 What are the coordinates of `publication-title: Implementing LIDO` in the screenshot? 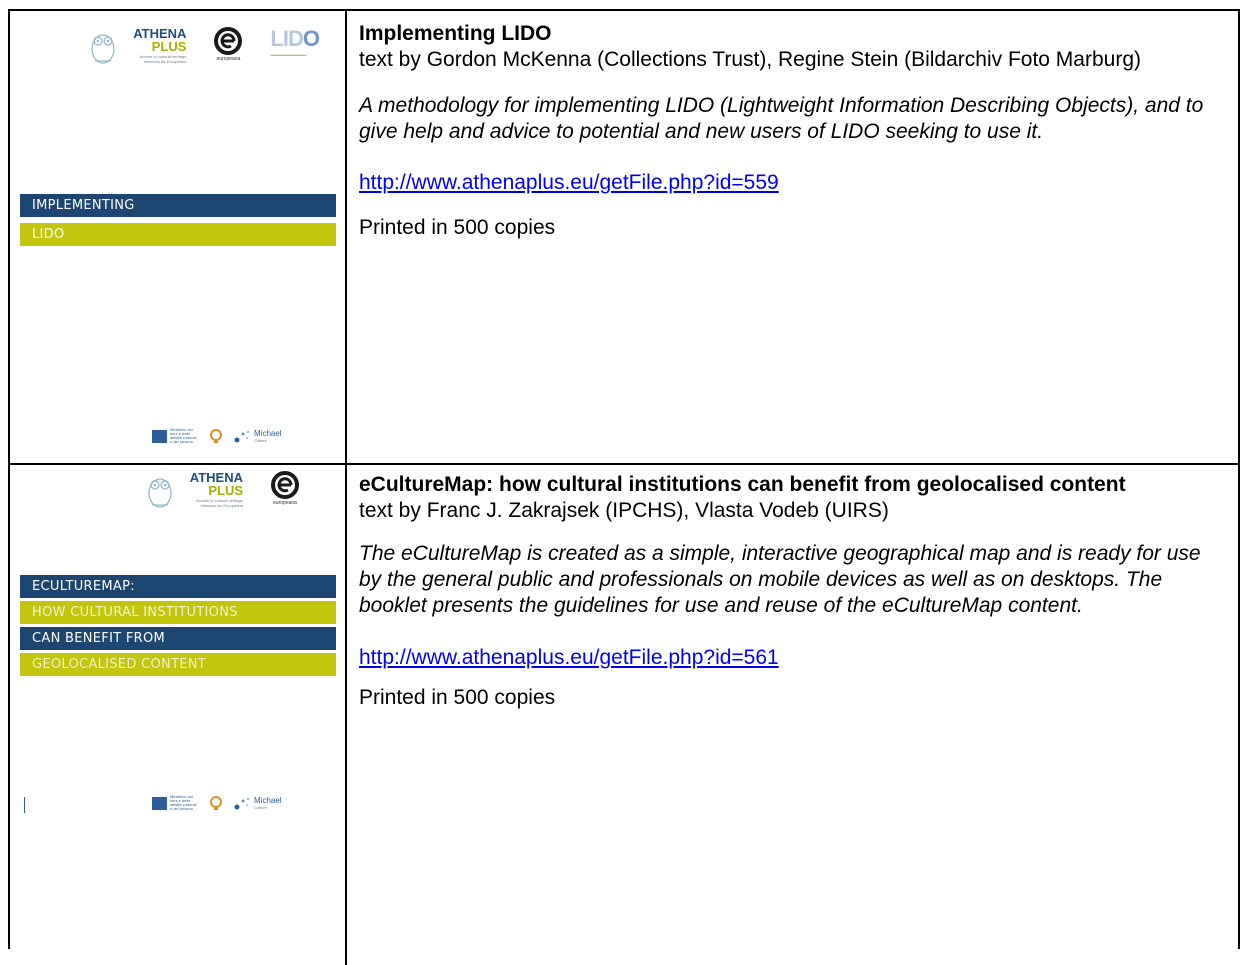 It's located at (455, 33).